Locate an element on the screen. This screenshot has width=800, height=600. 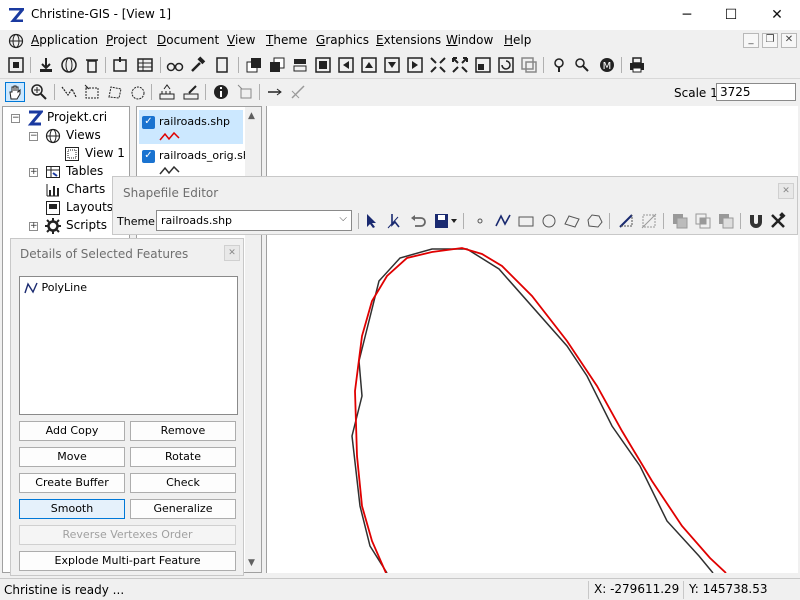
snap-magnet-icon is located at coordinates (756, 221).